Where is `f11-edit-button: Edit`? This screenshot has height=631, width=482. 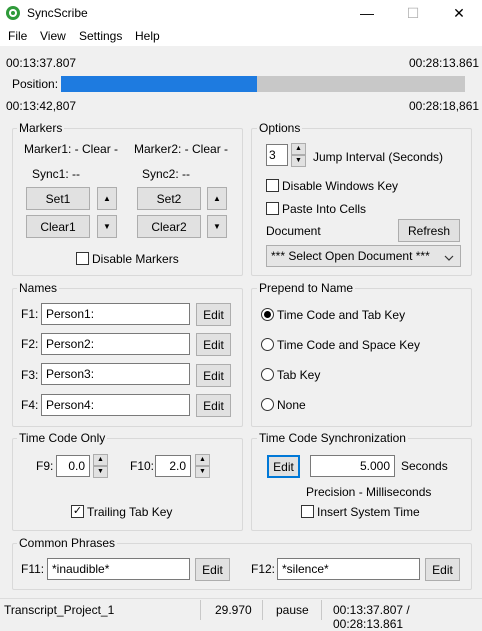
f11-edit-button: Edit is located at coordinates (212, 569).